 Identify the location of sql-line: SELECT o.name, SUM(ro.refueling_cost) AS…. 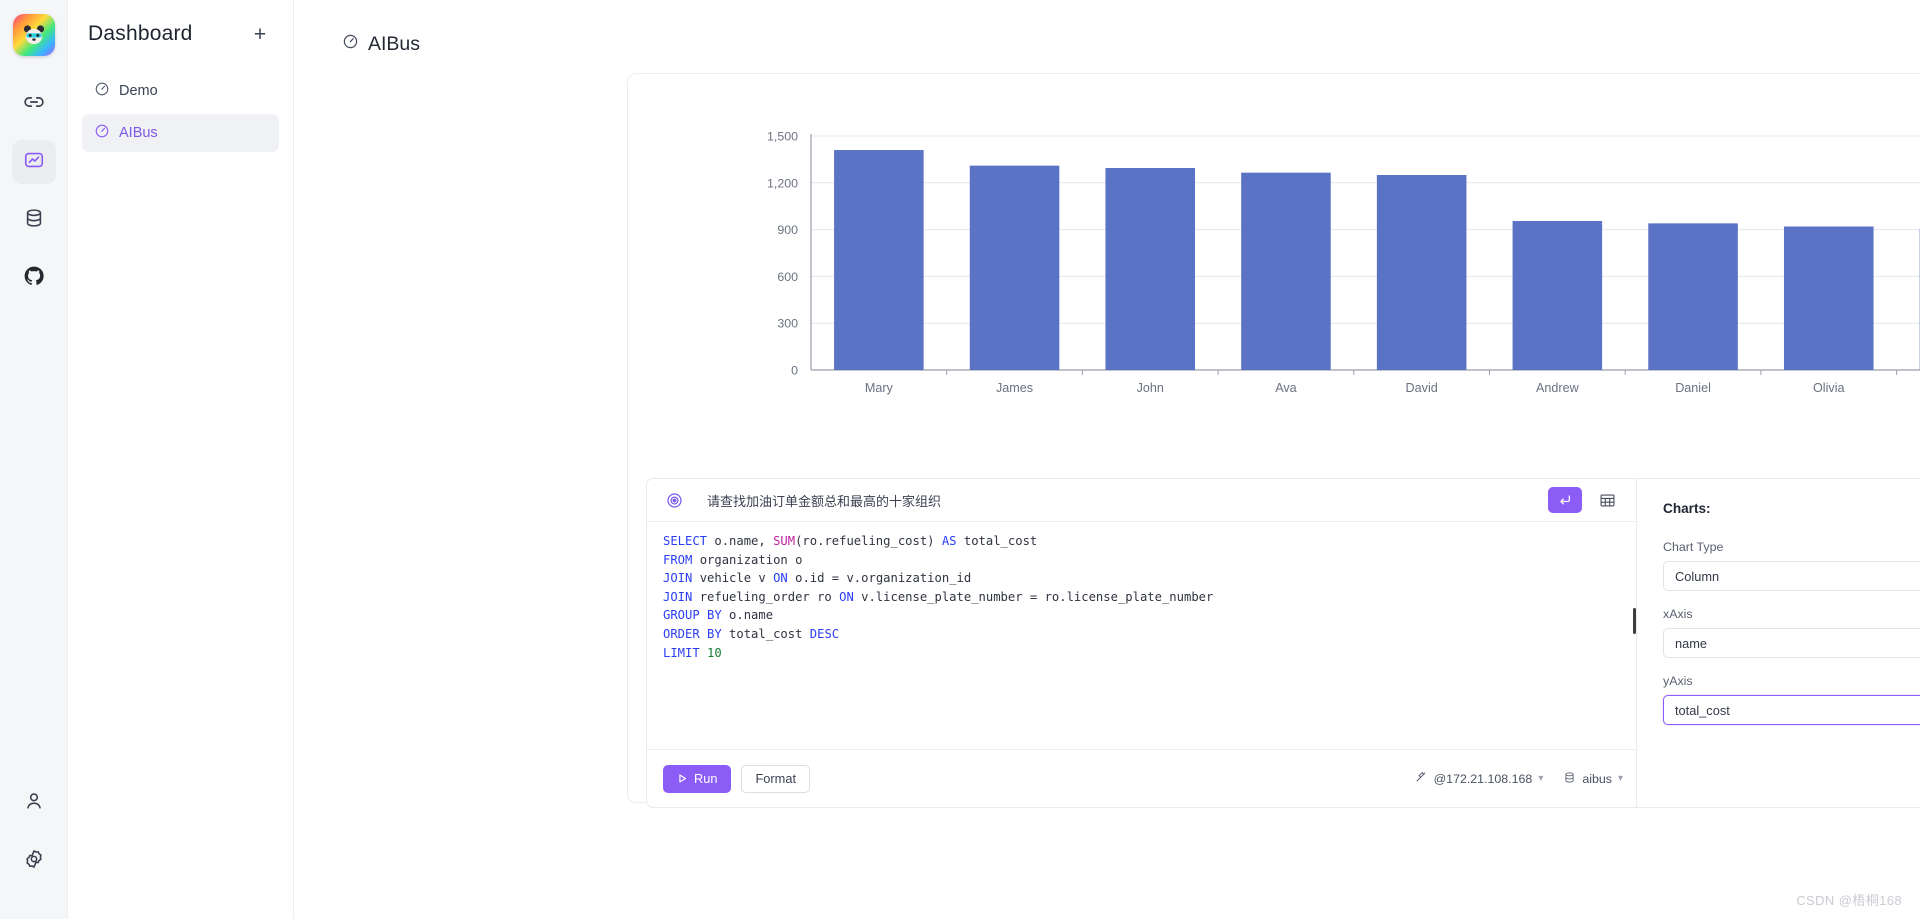
(850, 541).